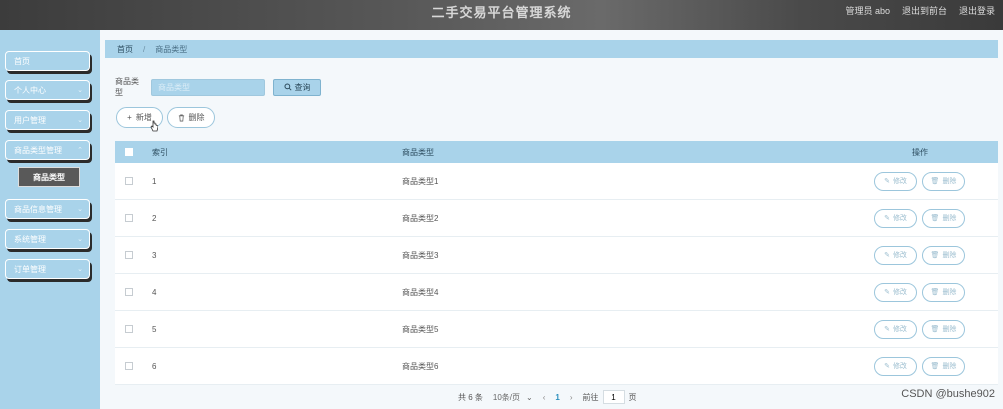 This screenshot has height=409, width=1003. I want to click on goto-page: 前往 页, so click(610, 397).